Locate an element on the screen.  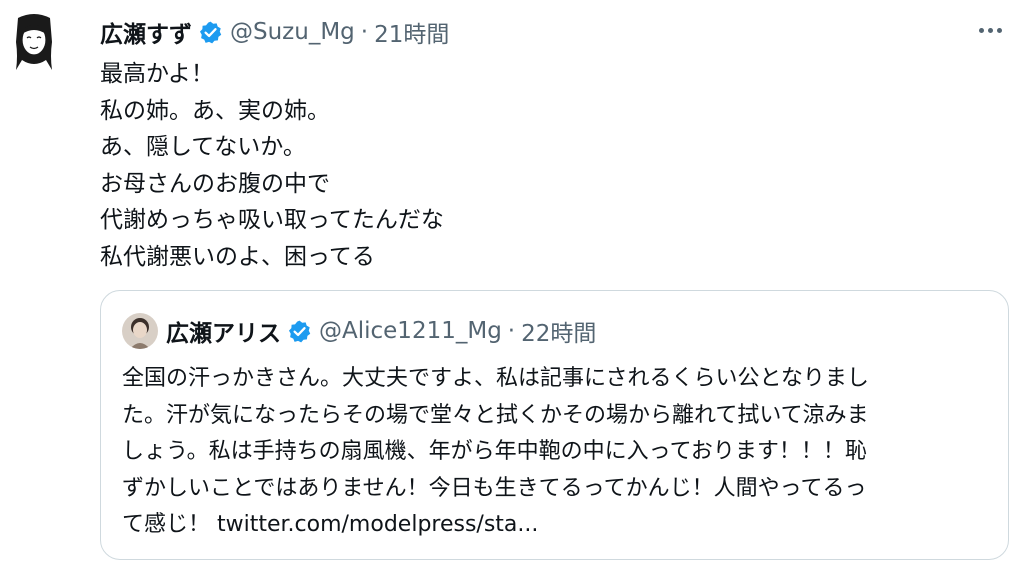
more-dots-icon is located at coordinates (990, 30).